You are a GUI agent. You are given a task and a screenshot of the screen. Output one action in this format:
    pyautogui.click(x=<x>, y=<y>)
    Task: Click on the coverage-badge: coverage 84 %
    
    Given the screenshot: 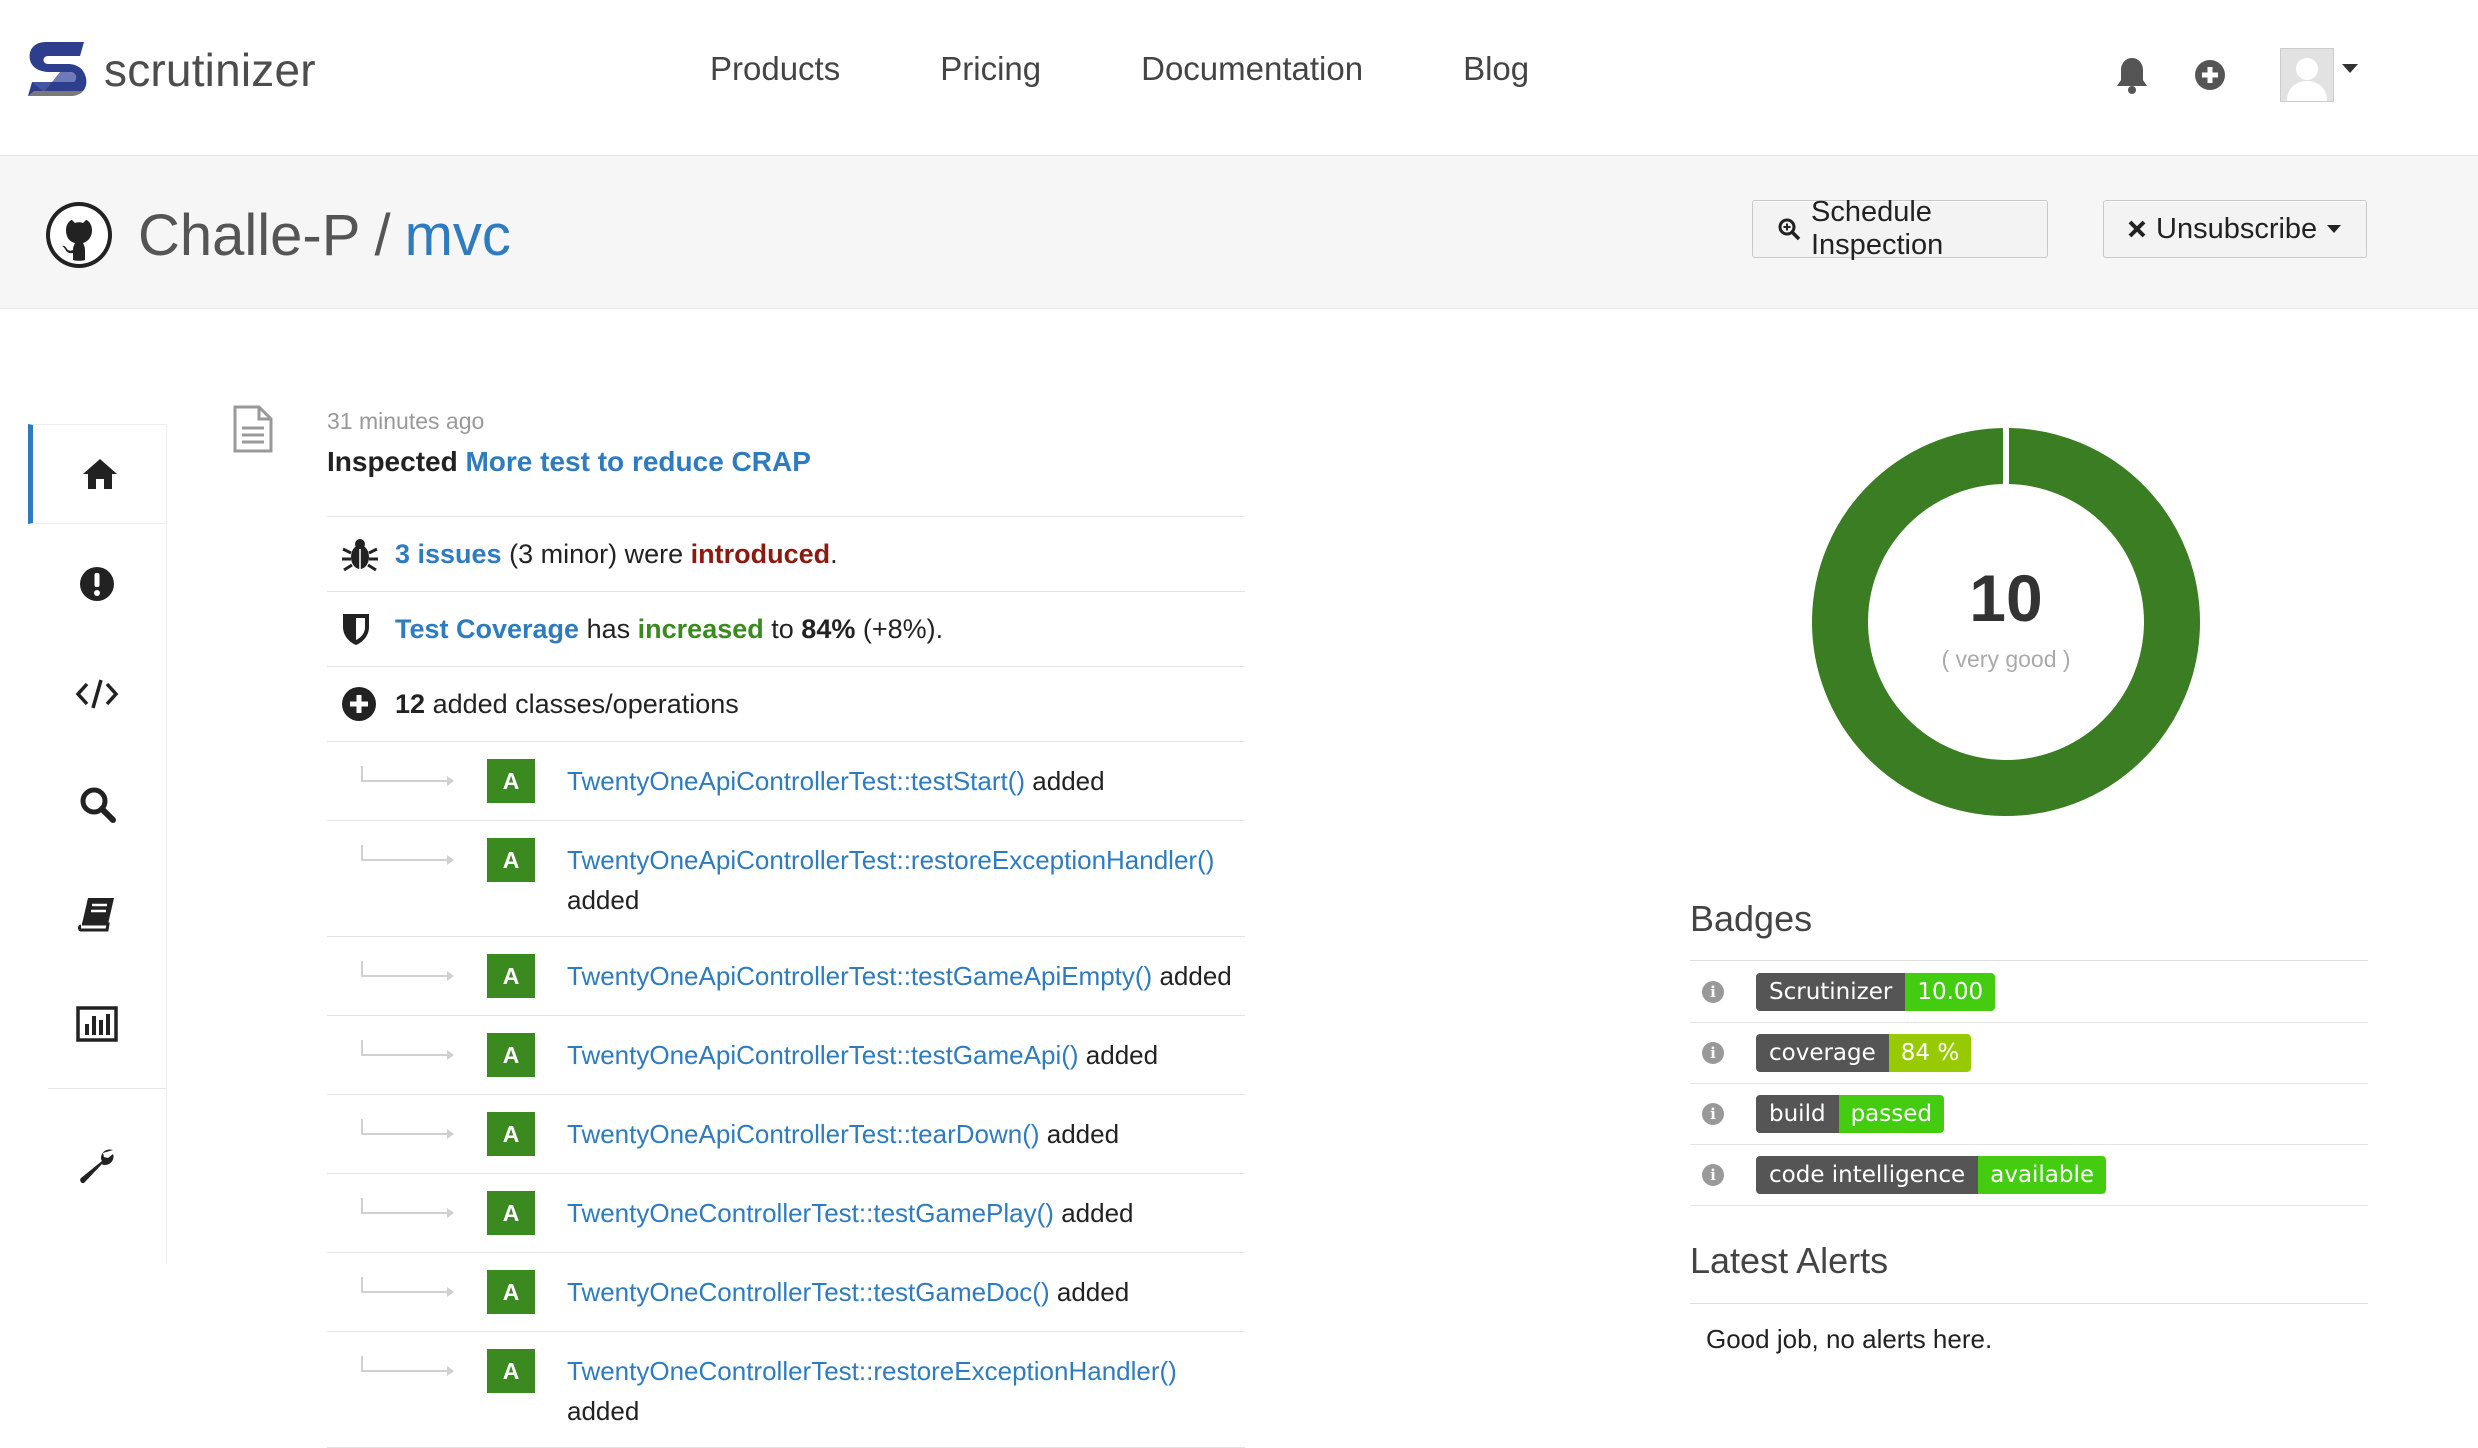 What is the action you would take?
    pyautogui.click(x=1864, y=1053)
    